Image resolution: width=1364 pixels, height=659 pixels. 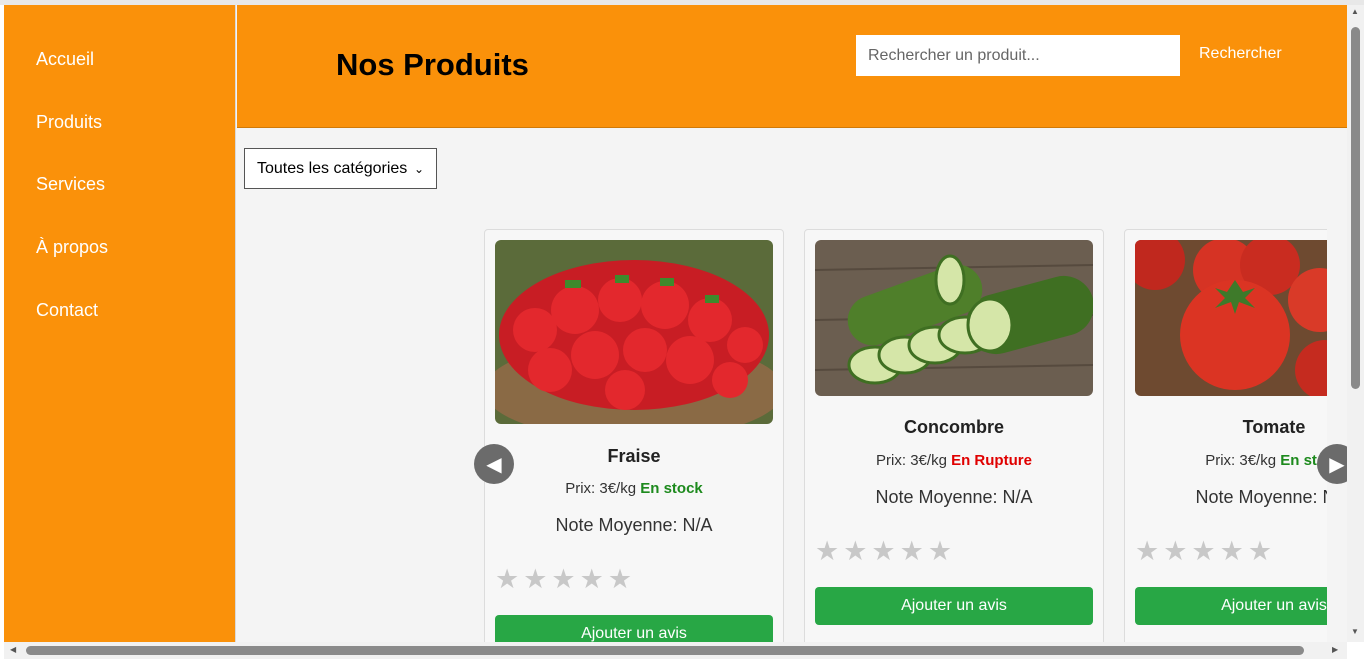 I want to click on nav-link-contact: Contact, so click(x=67, y=310).